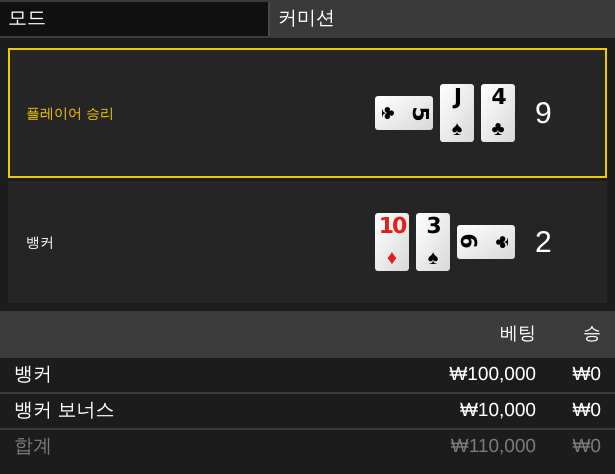  Describe the element at coordinates (65, 410) in the screenshot. I see `table-cell-text: 뱅커 보너스` at that location.